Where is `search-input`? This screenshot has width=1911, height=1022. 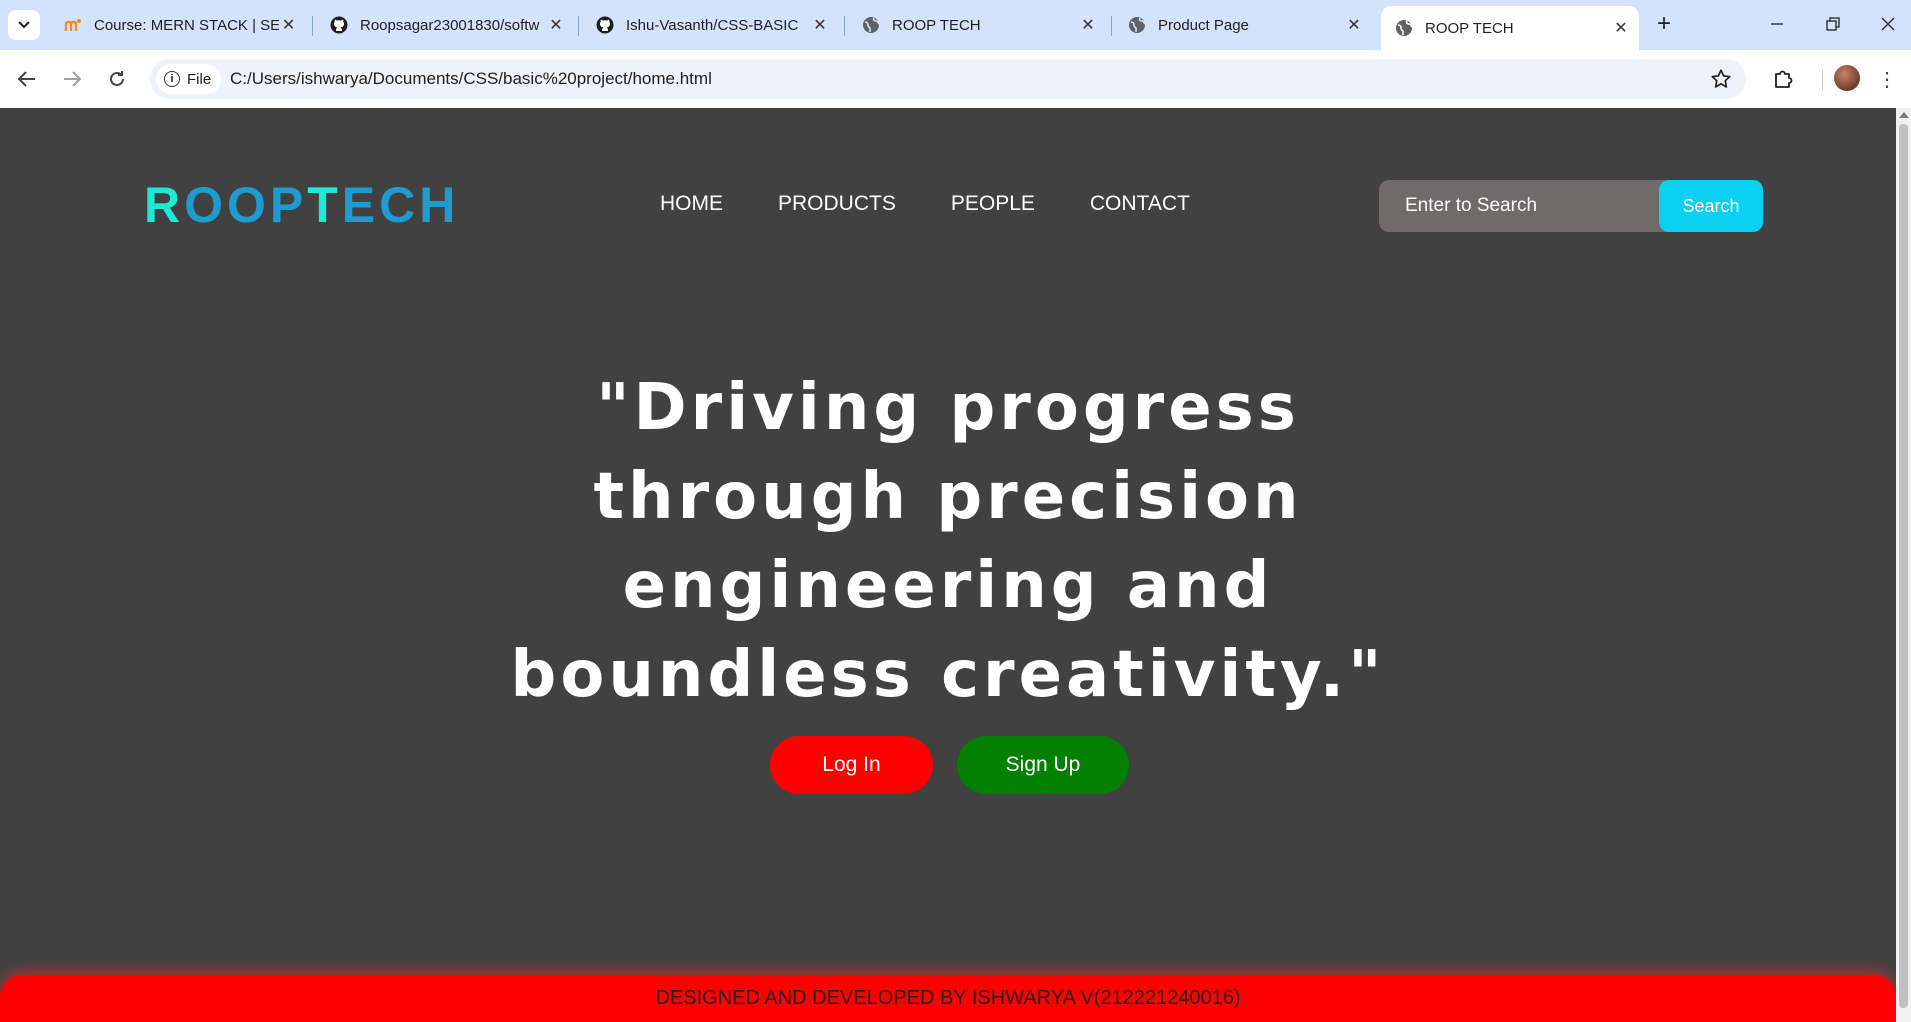 search-input is located at coordinates (1519, 206).